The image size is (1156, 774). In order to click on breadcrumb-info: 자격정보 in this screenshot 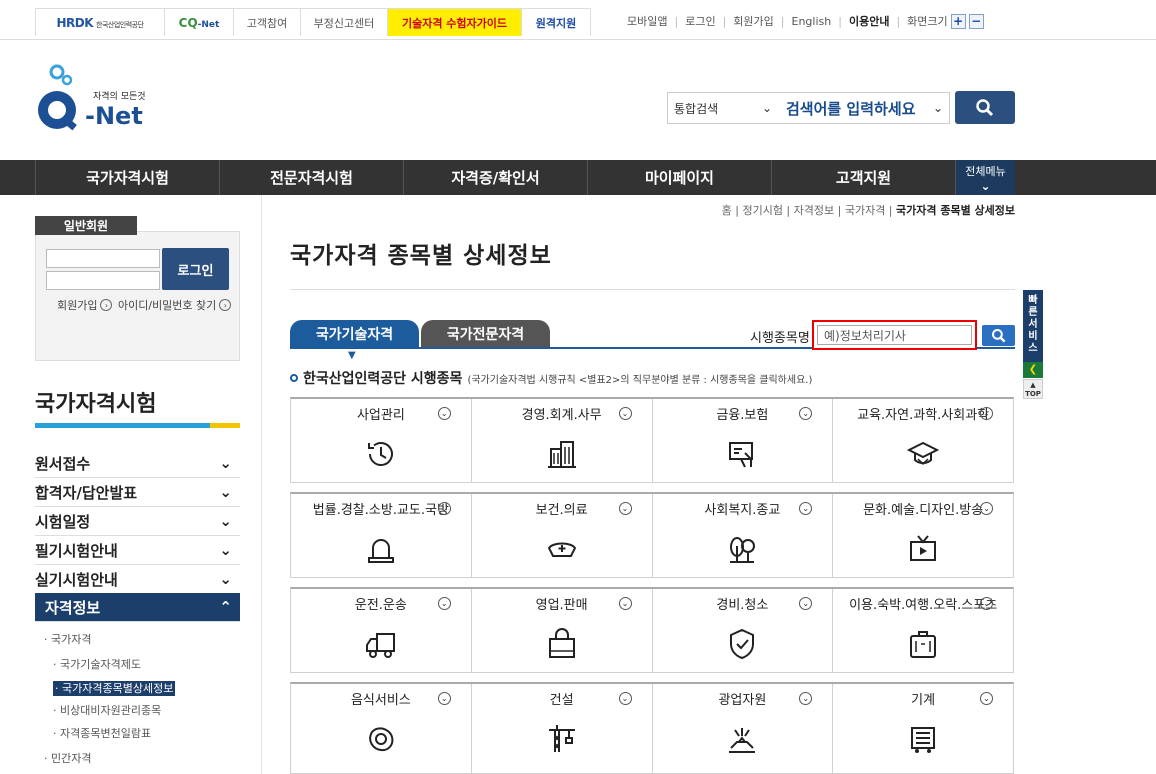, I will do `click(814, 210)`.